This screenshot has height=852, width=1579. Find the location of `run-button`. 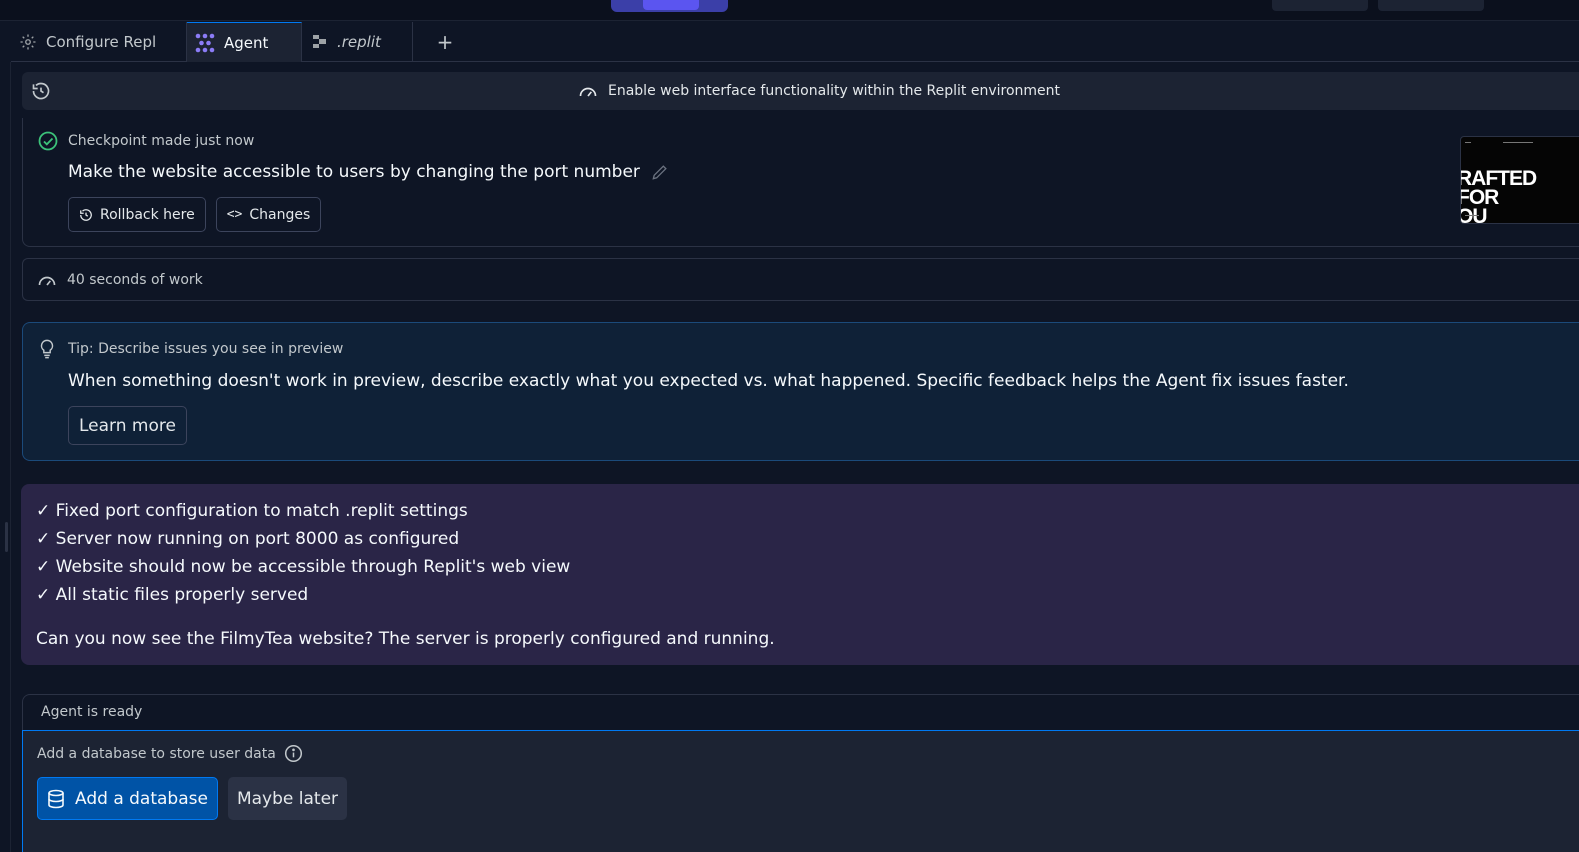

run-button is located at coordinates (669, 6).